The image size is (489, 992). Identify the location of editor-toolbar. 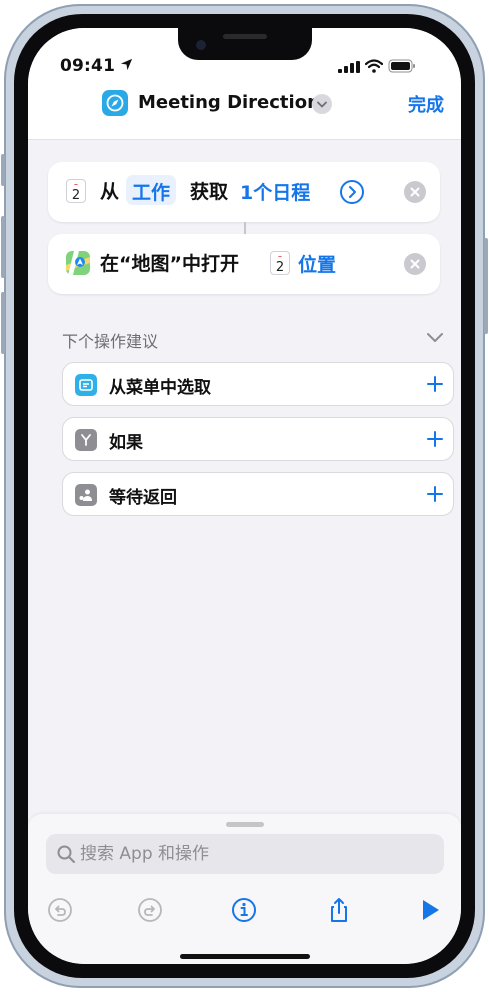
(244, 912).